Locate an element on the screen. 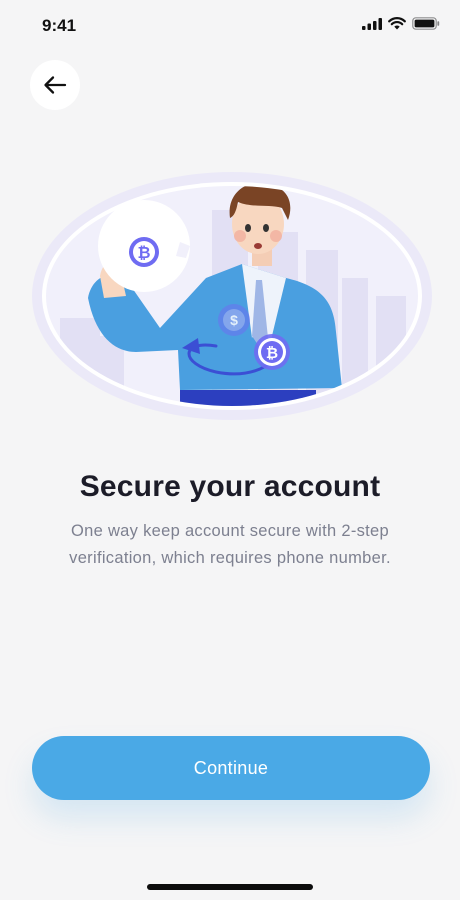  cellular-signal-icon is located at coordinates (372, 23).